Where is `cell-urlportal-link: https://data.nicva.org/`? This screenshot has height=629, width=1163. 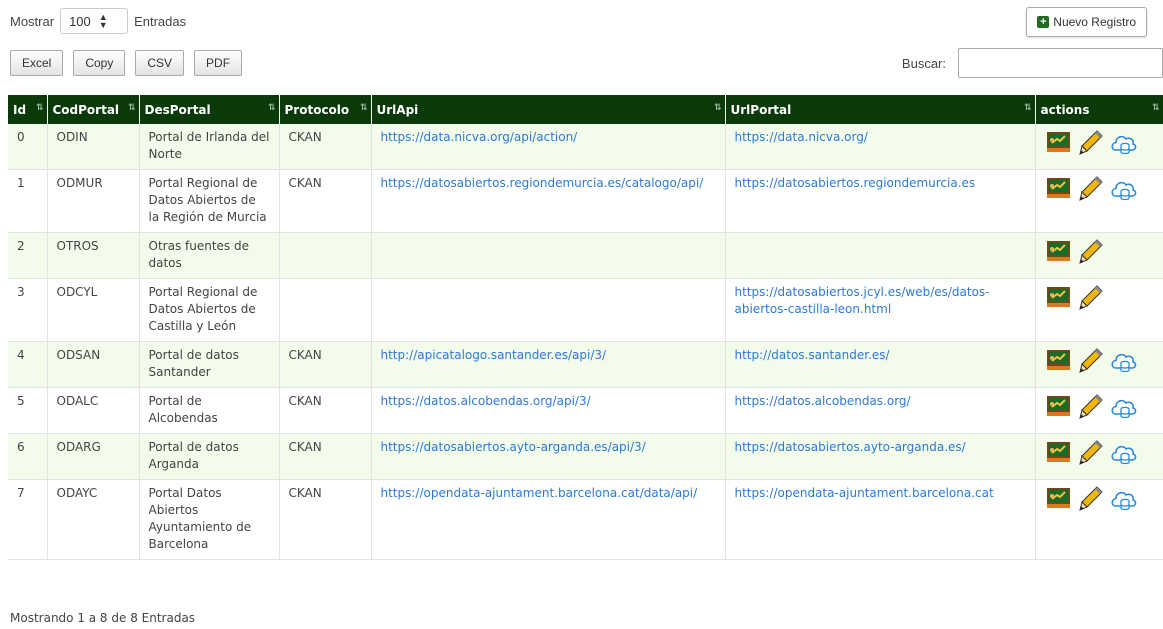
cell-urlportal-link: https://data.nicva.org/ is located at coordinates (880, 147).